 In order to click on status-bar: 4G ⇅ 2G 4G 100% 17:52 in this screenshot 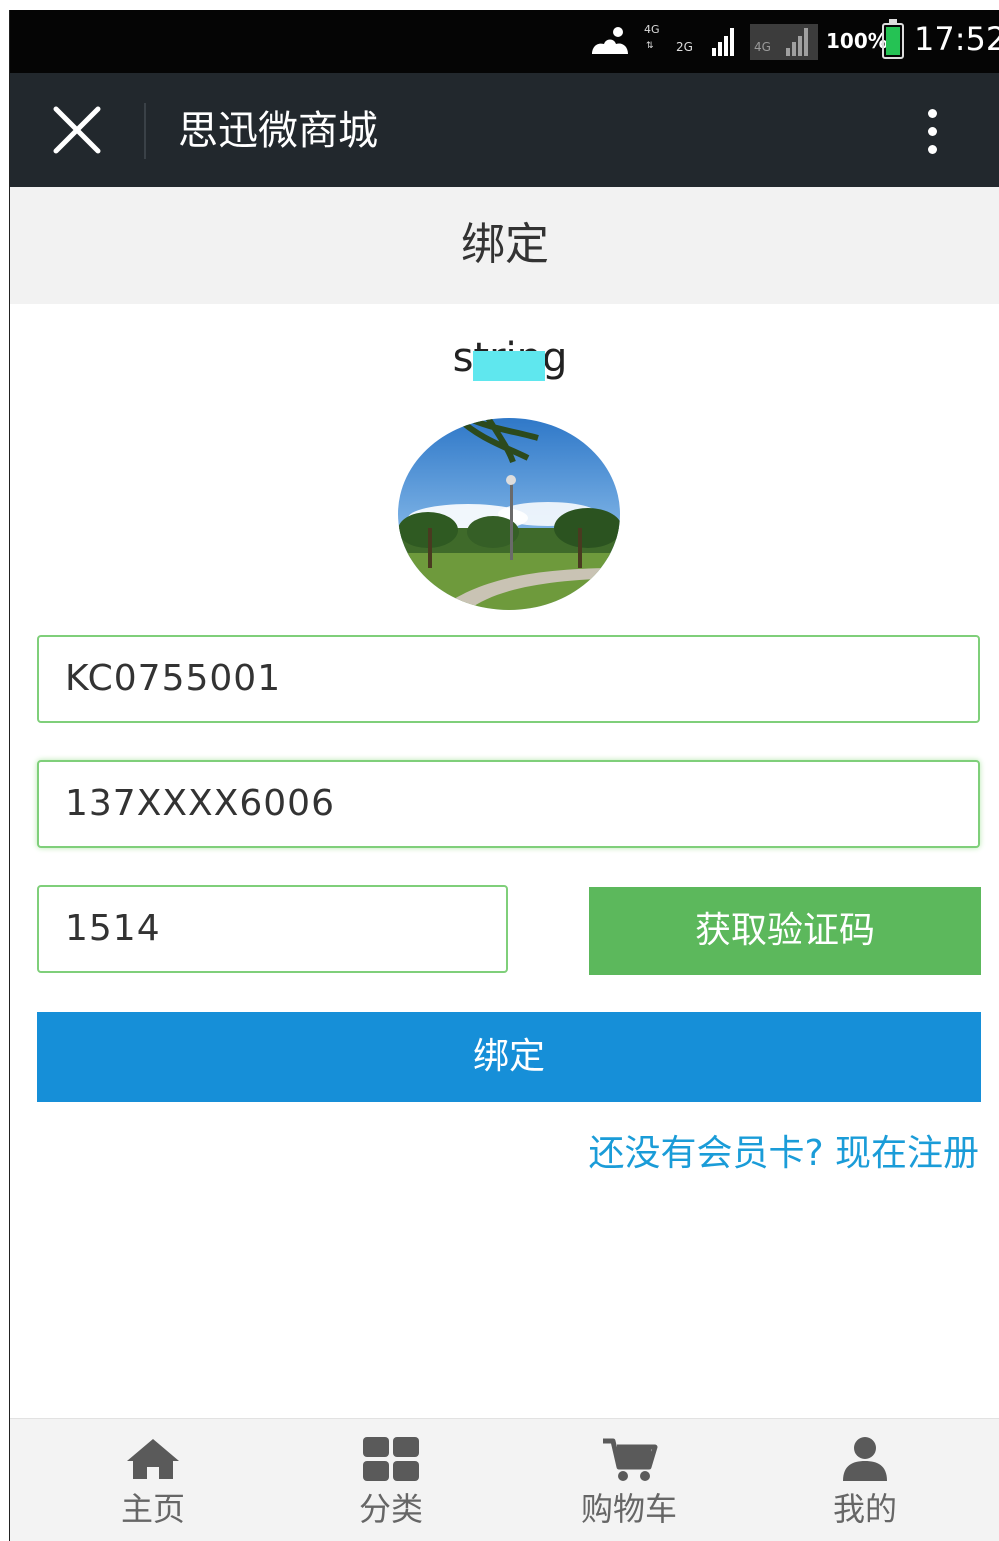, I will do `click(504, 41)`.